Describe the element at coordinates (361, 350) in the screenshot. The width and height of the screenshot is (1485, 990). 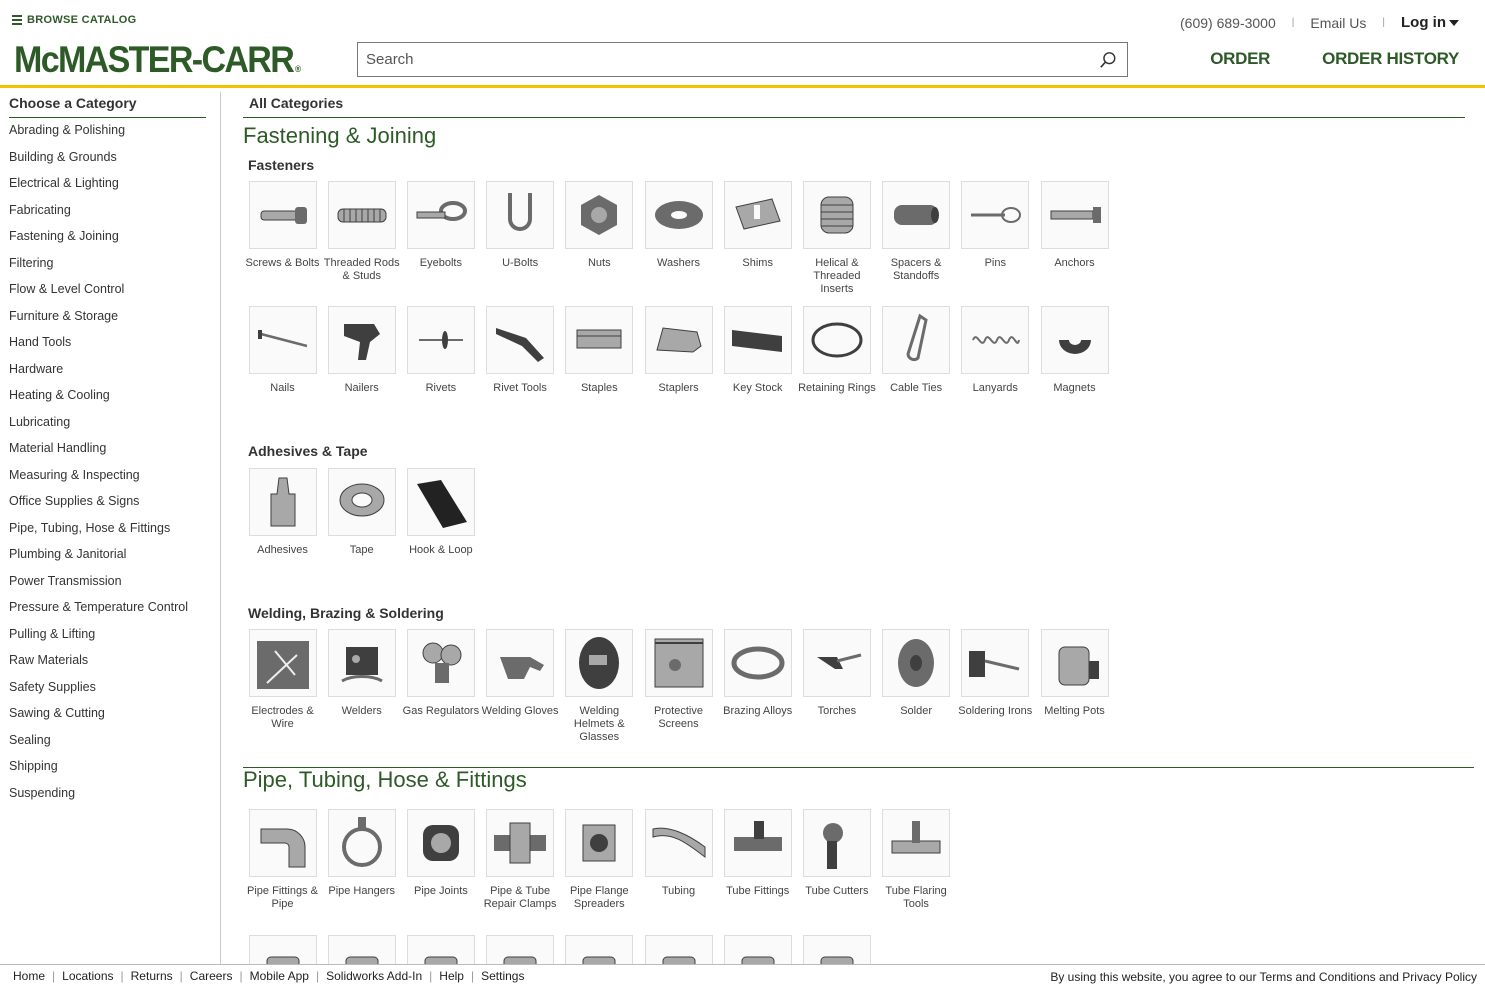
I see `product-category-tile: Nailers` at that location.